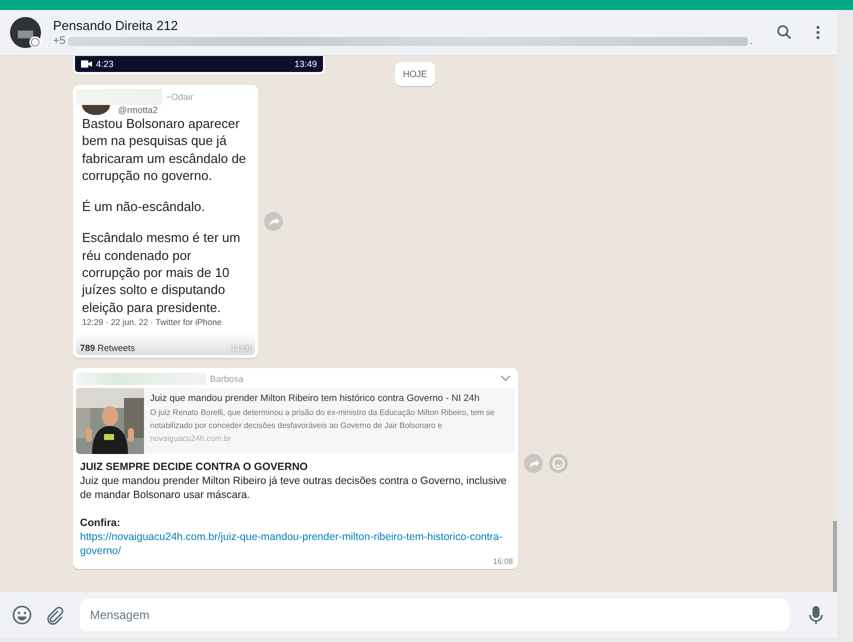  Describe the element at coordinates (227, 379) in the screenshot. I see `sender-name: Barbosa` at that location.